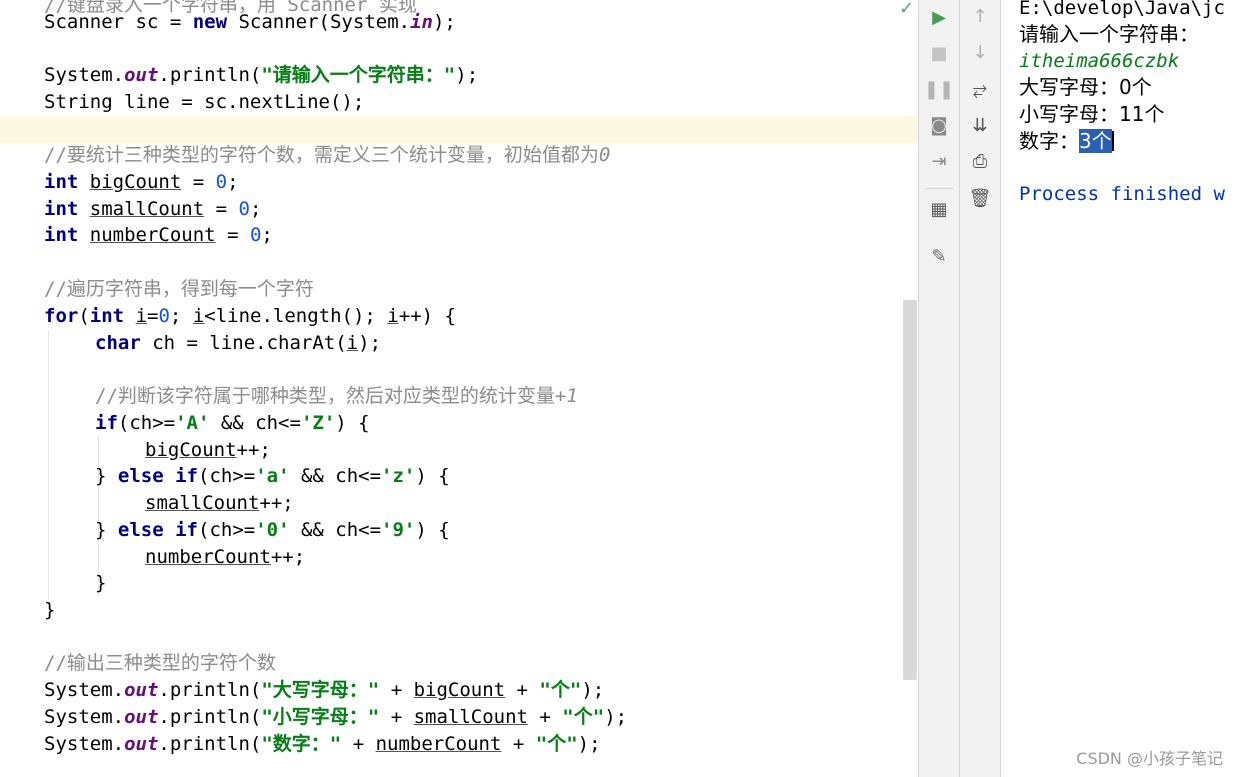 The image size is (1239, 777). Describe the element at coordinates (939, 54) in the screenshot. I see `stop-icon: ■` at that location.